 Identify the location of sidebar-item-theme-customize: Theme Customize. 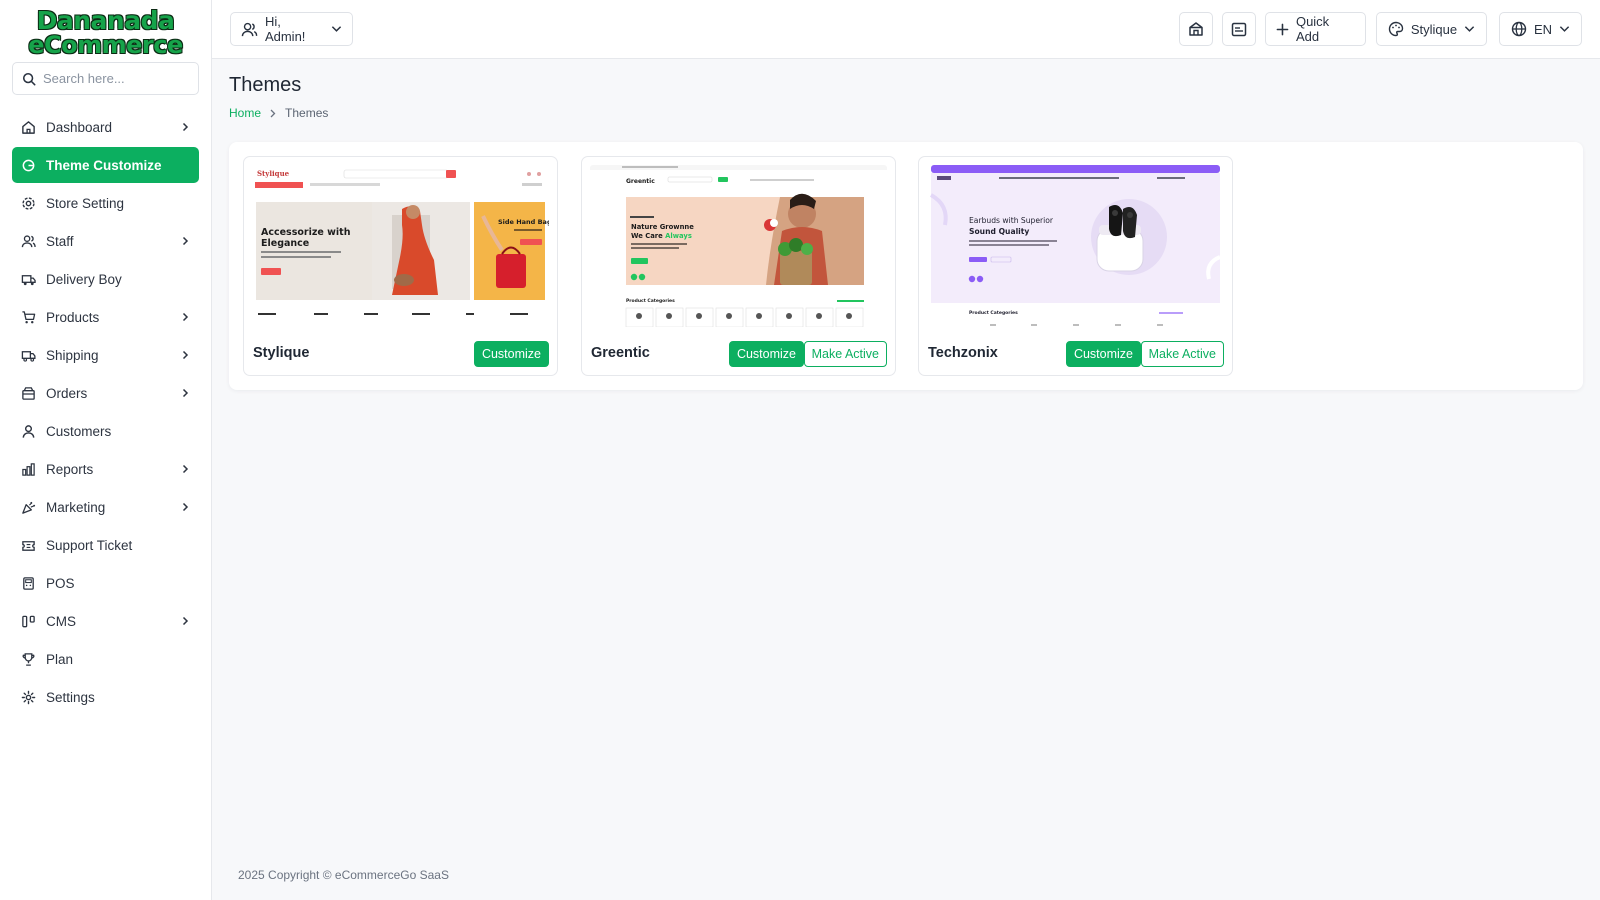
(105, 165).